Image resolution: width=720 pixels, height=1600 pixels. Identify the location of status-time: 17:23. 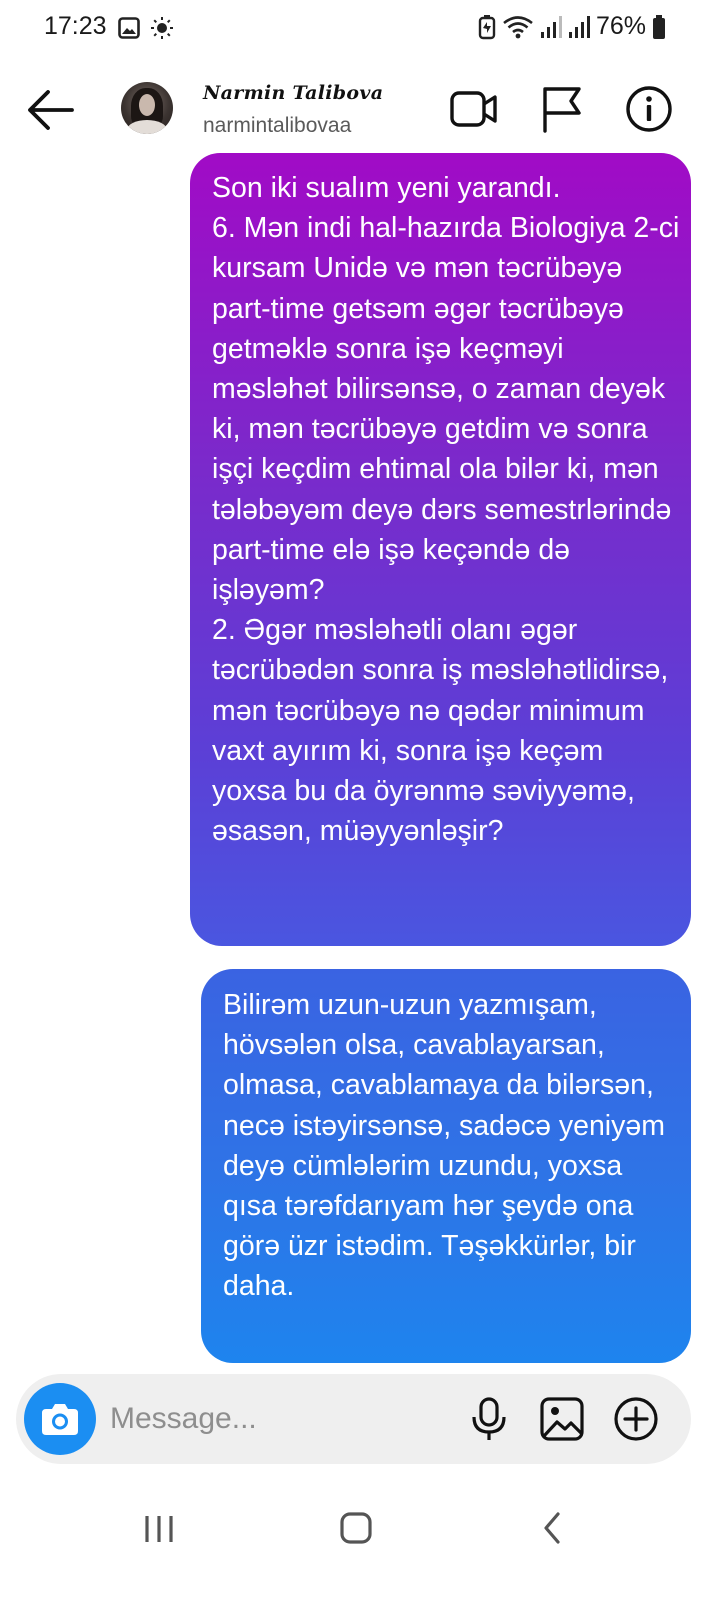
(75, 26).